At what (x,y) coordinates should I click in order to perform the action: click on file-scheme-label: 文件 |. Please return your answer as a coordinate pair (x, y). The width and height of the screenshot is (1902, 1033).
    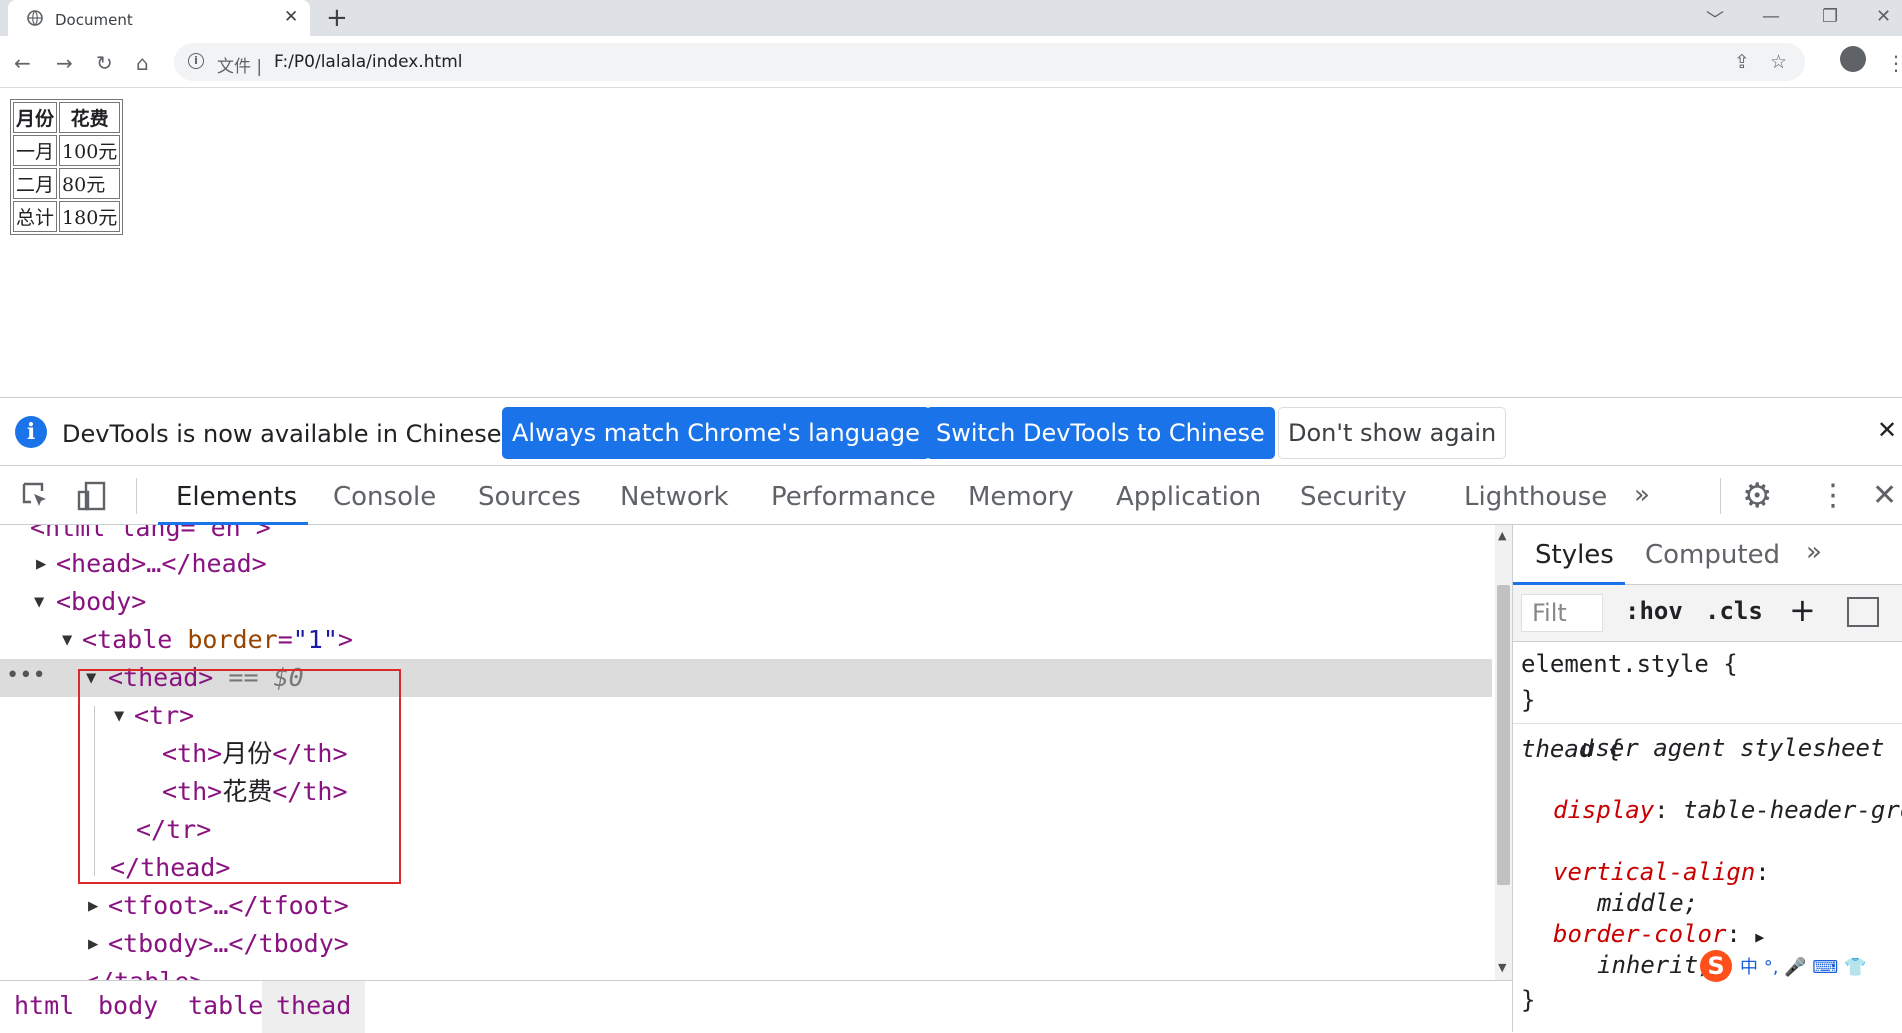
    Looking at the image, I should click on (240, 67).